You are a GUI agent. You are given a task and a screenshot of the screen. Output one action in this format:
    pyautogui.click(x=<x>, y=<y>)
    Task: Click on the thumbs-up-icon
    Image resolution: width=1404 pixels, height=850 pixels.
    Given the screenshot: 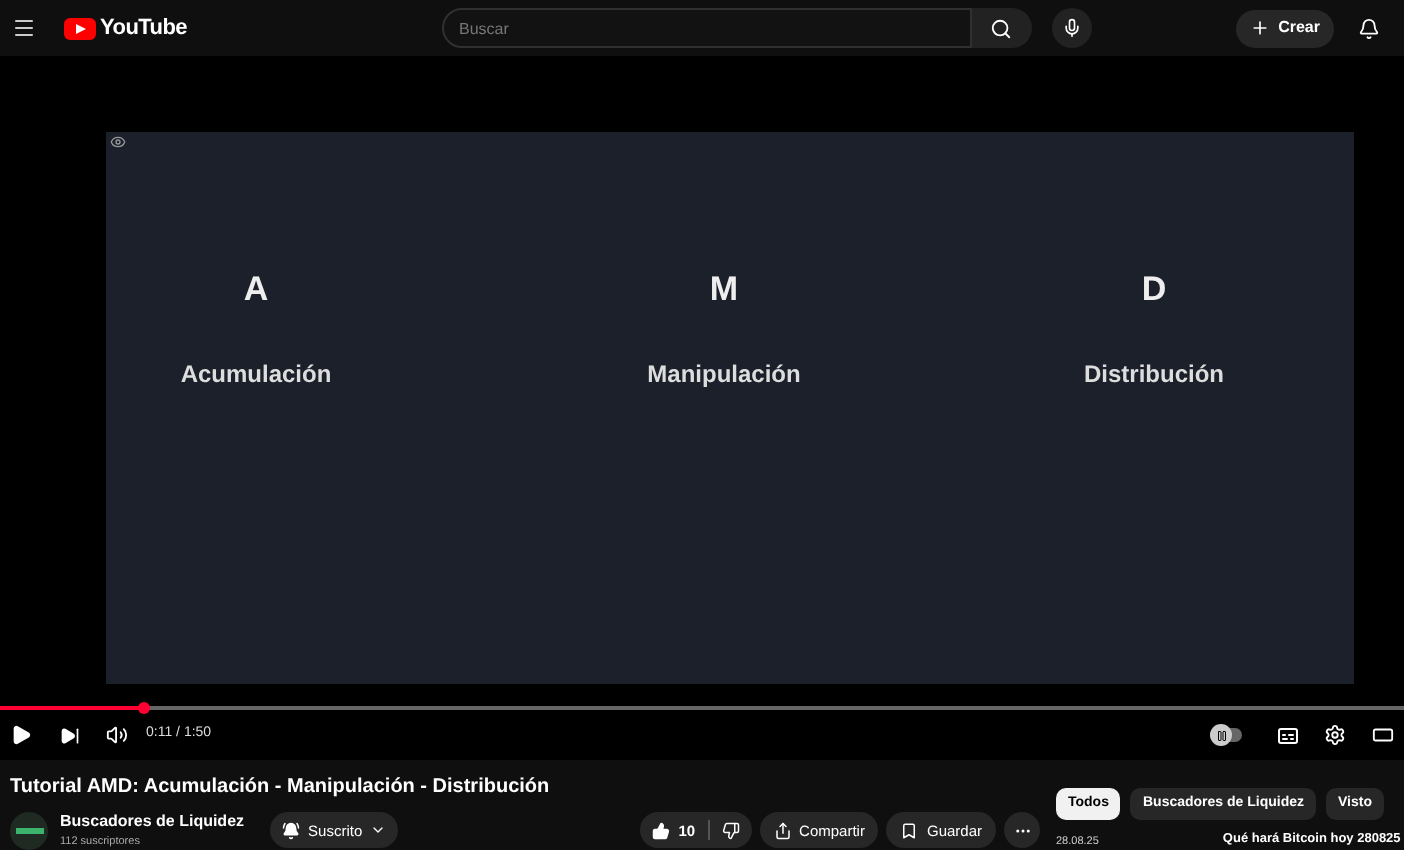 What is the action you would take?
    pyautogui.click(x=661, y=830)
    